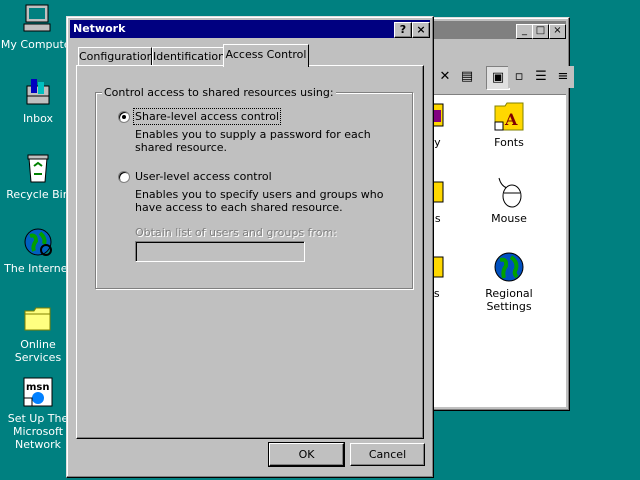 The height and width of the screenshot is (480, 640). I want to click on desktop-icon-set-up-msn: msn Set Up The Microsoft Network, so click(38, 413).